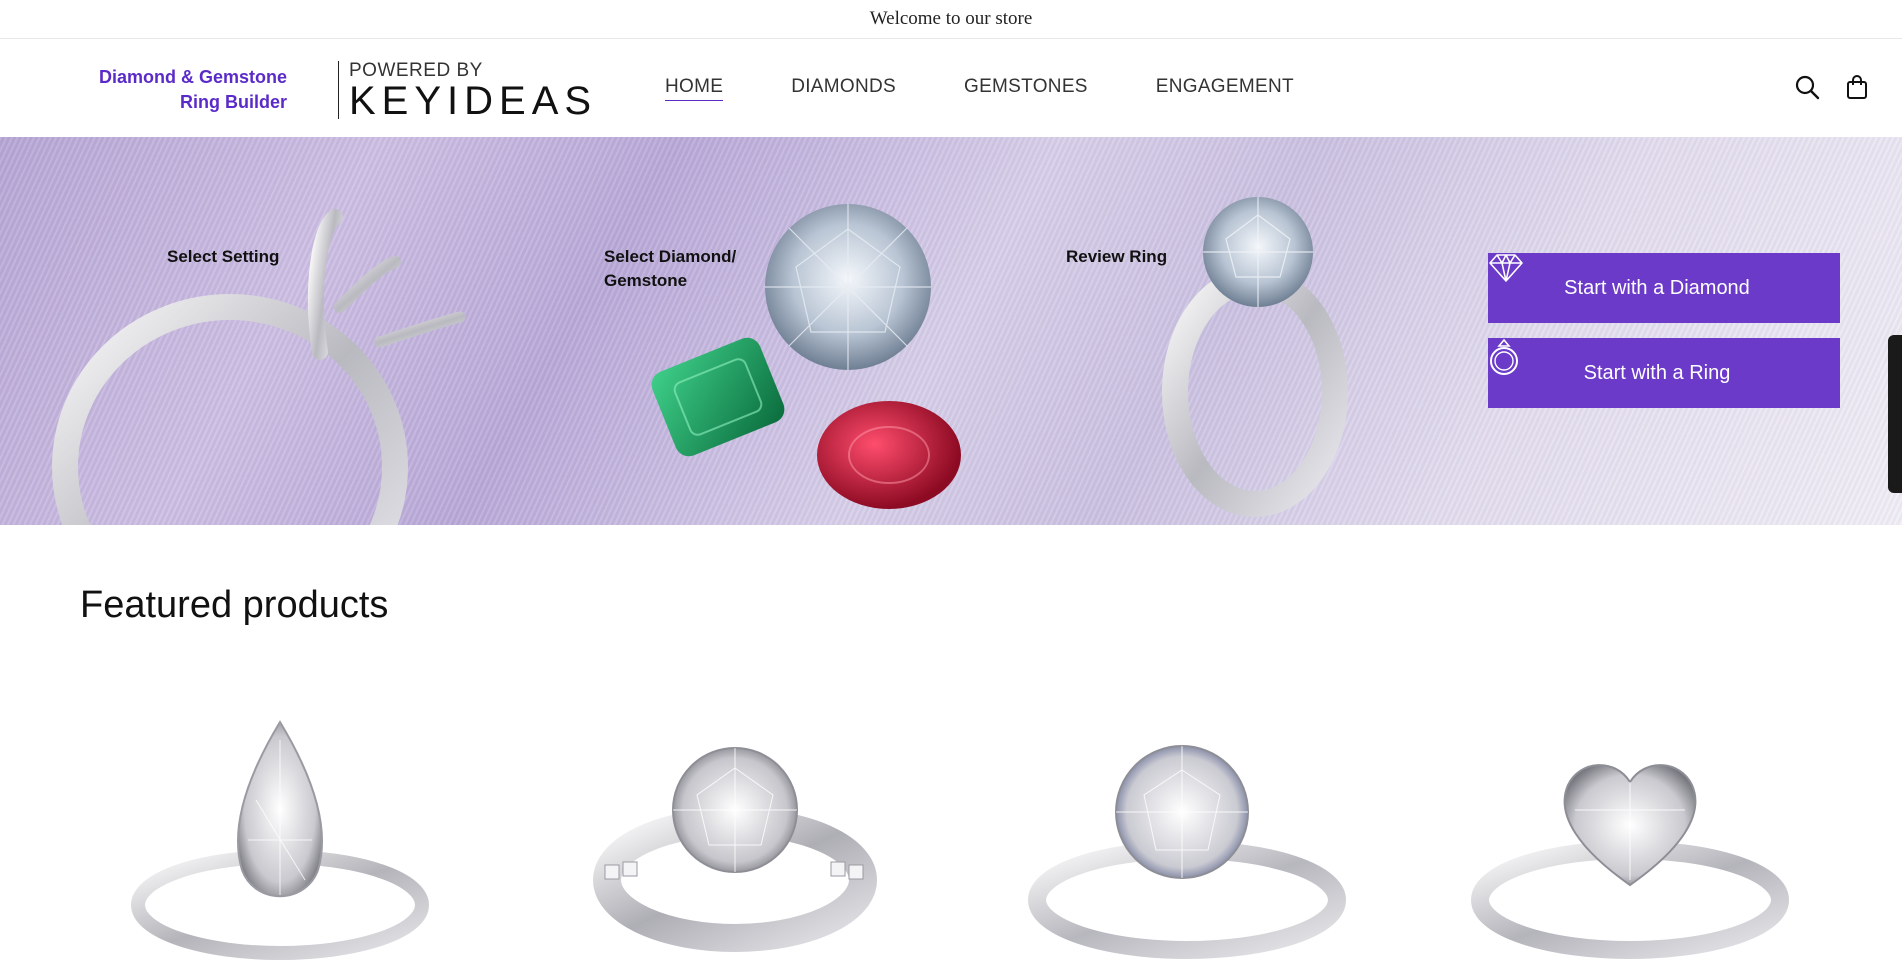 Image resolution: width=1902 pixels, height=961 pixels. I want to click on brand-line-2: Ring Builder, so click(233, 102).